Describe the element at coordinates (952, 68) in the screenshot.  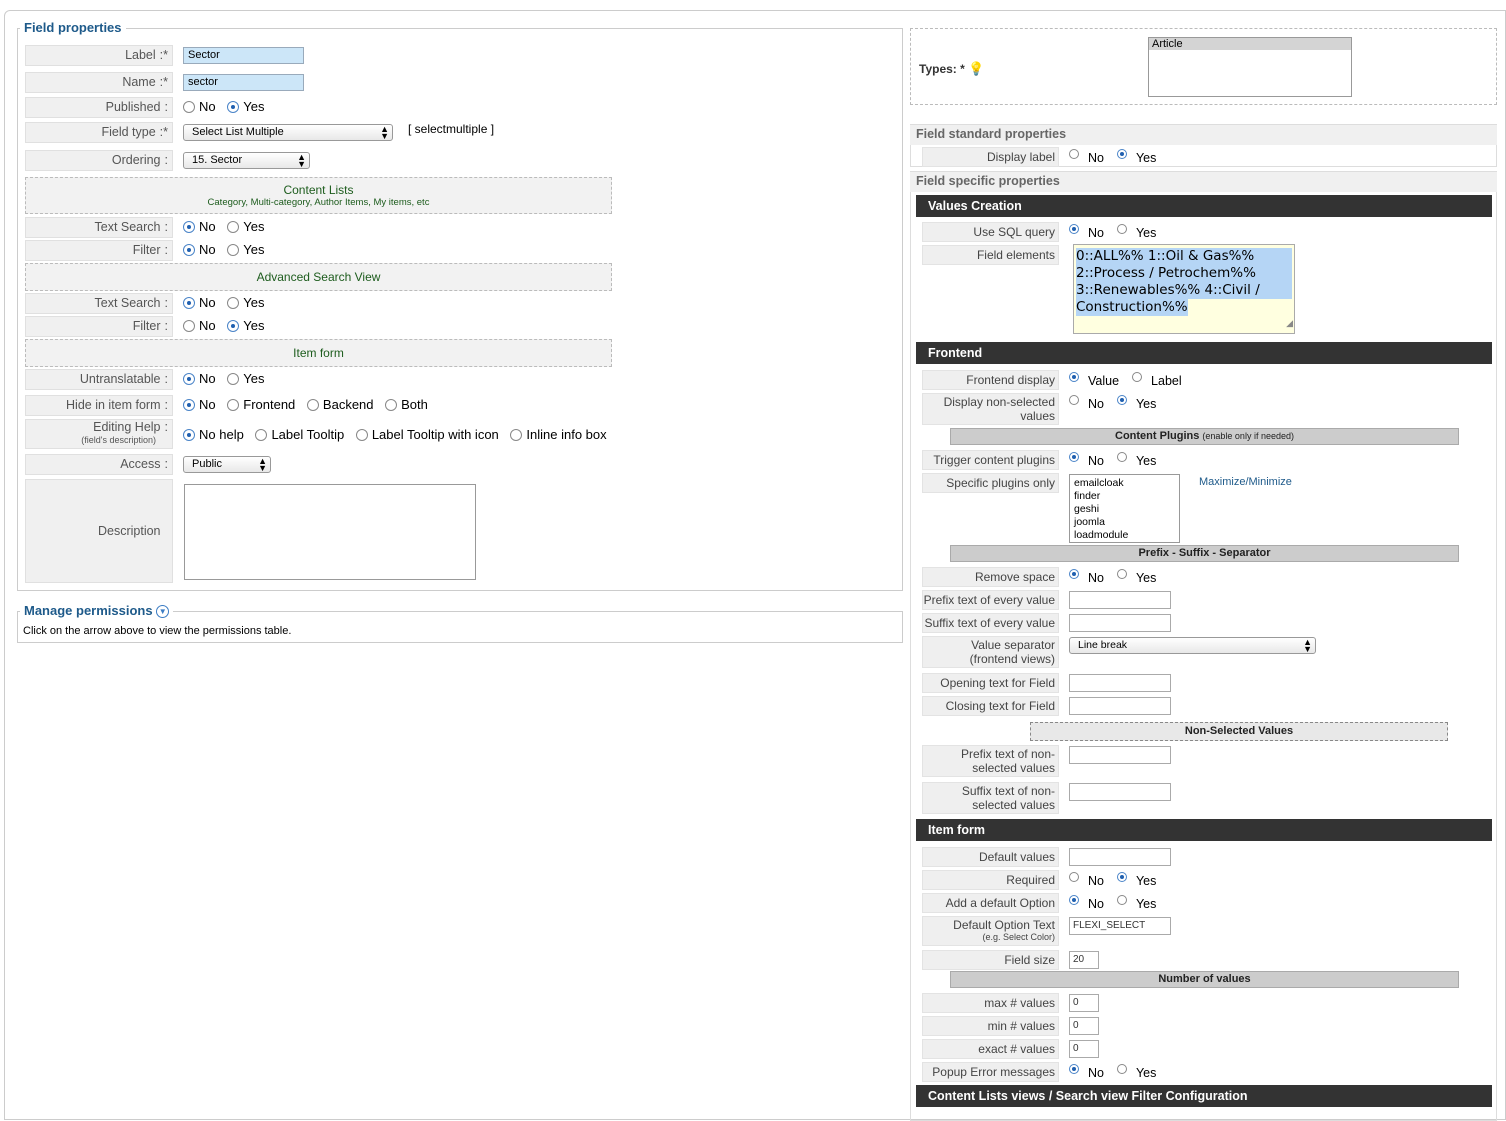
I see `types-label: Types: * 💡` at that location.